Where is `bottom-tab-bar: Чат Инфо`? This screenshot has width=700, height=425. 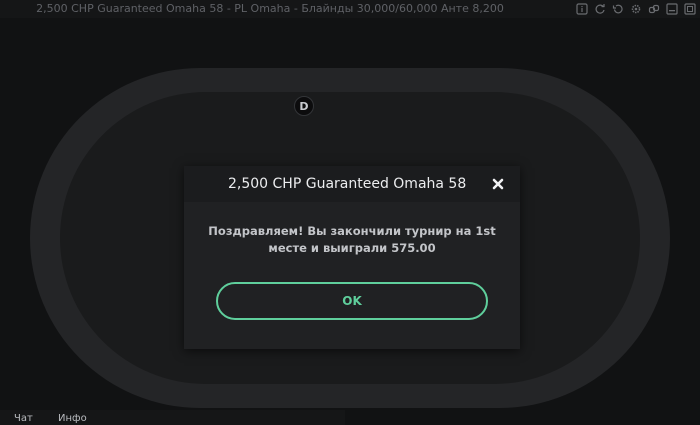
bottom-tab-bar: Чат Инфо is located at coordinates (172, 417).